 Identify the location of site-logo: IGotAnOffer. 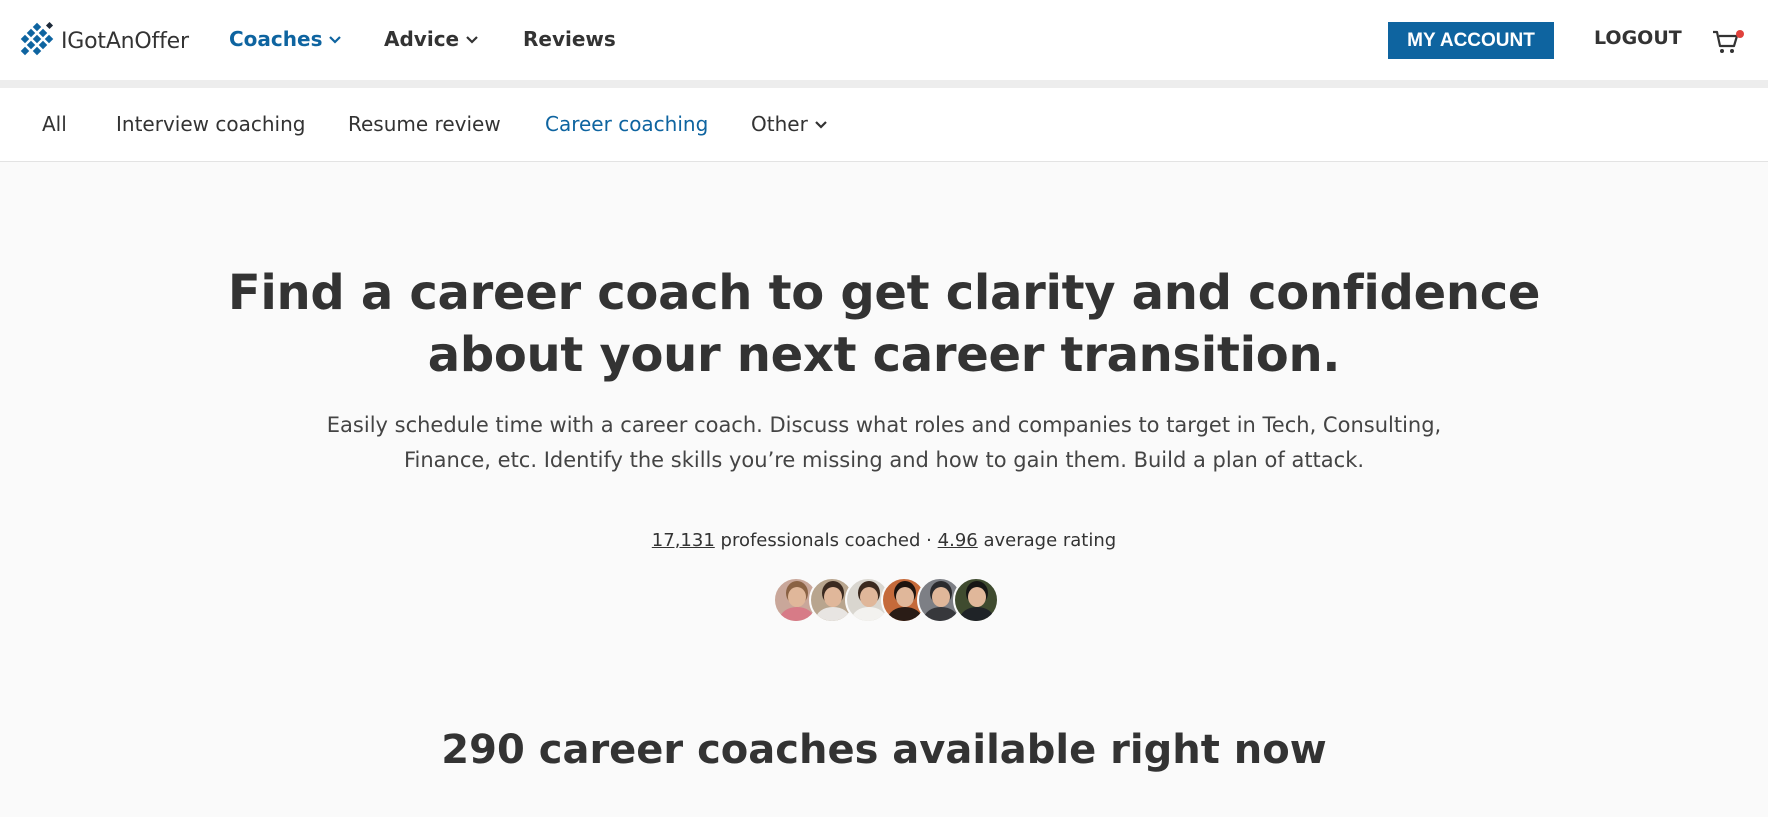
(103, 41).